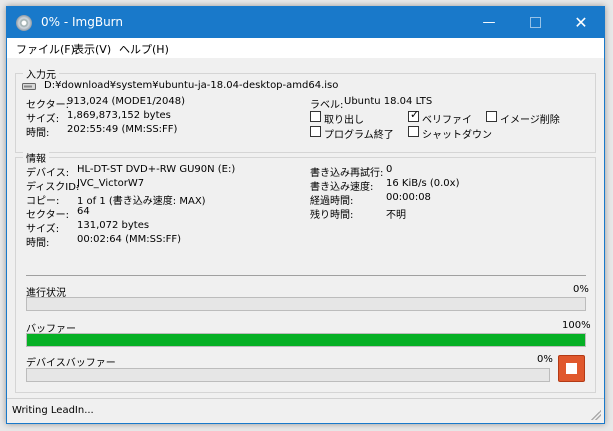  What do you see at coordinates (71, 363) in the screenshot?
I see `device-buffer-label: デバイスバッファー` at bounding box center [71, 363].